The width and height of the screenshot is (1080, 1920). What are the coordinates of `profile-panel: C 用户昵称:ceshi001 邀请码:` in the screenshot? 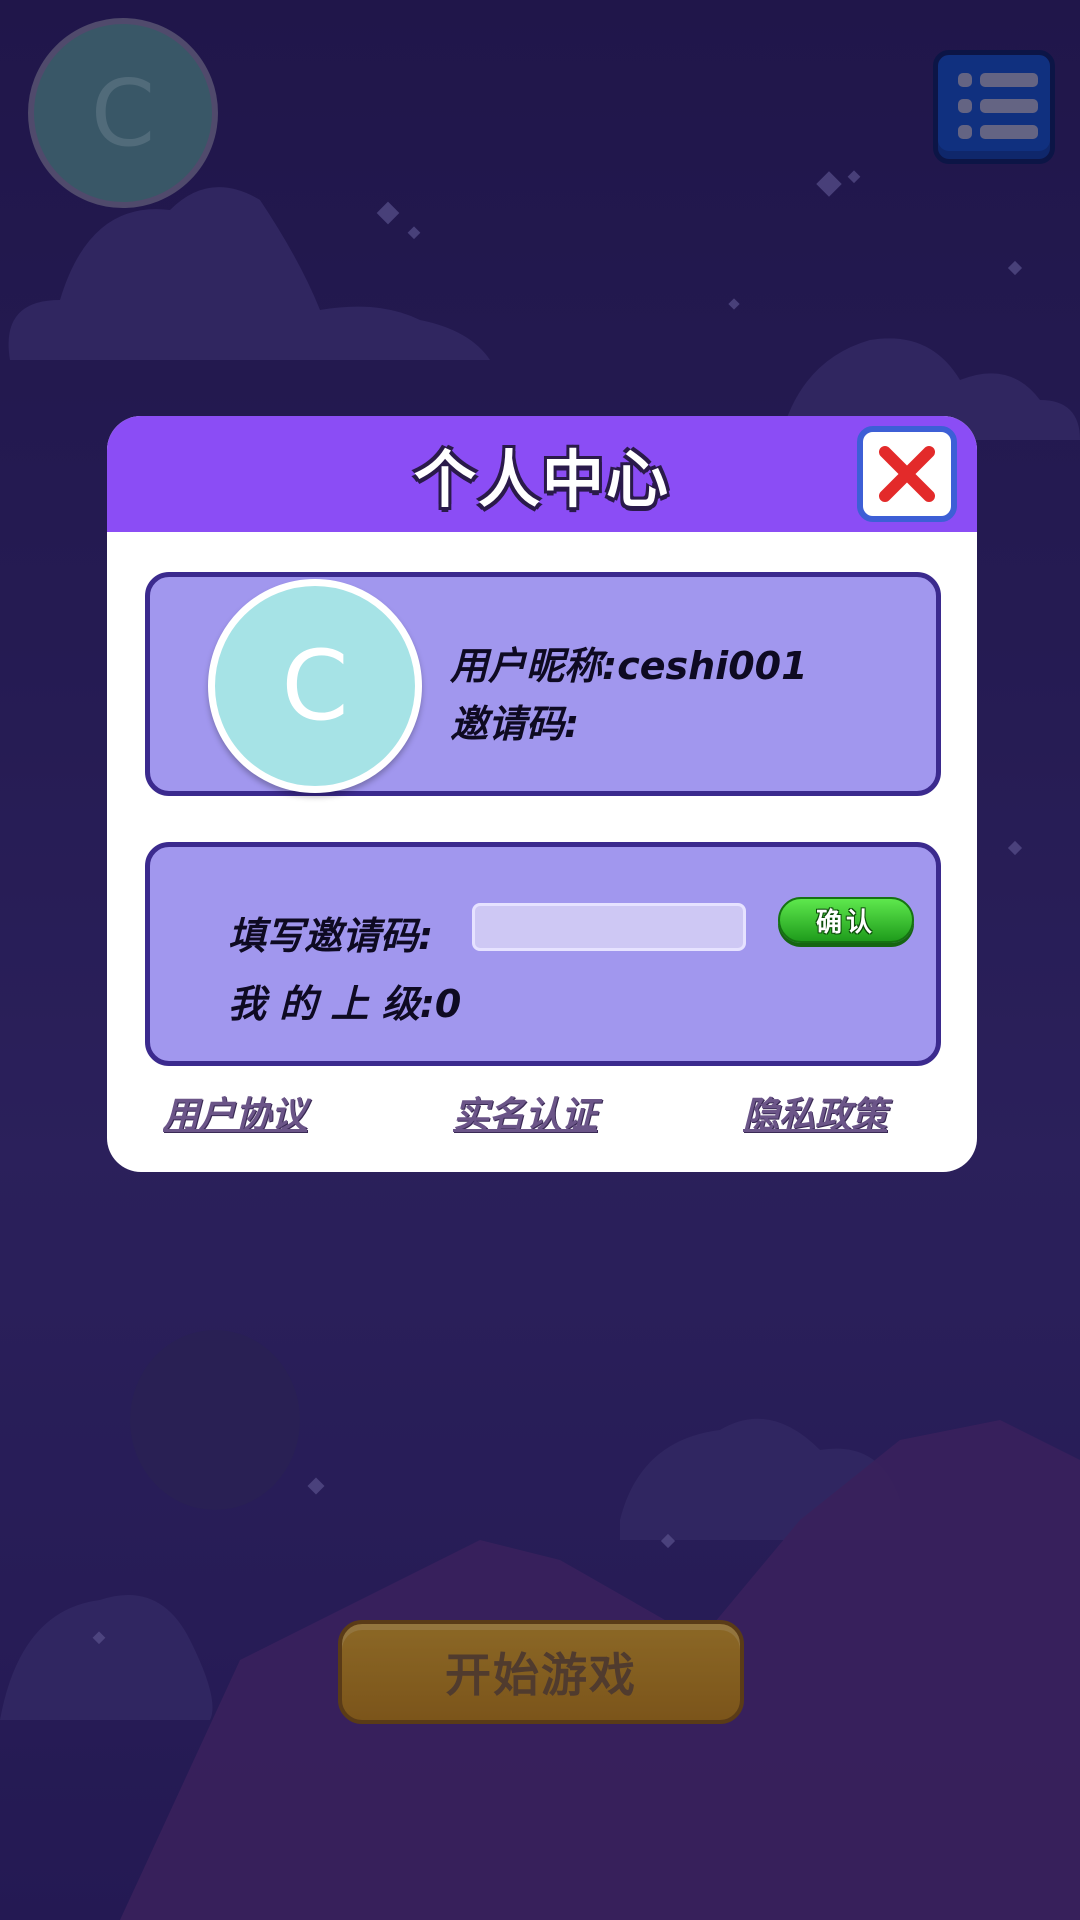 It's located at (543, 684).